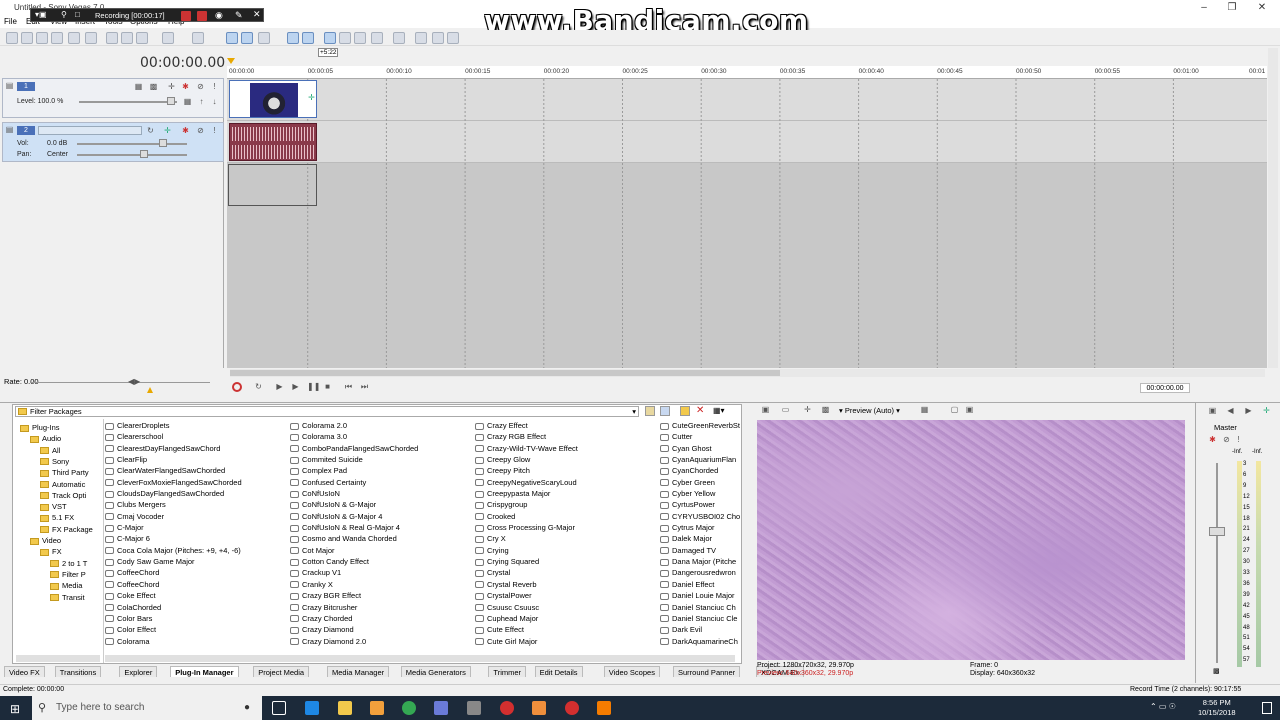 Image resolution: width=1280 pixels, height=720 pixels. I want to click on plugin-item: Crazy BGR Effect, so click(382, 596).